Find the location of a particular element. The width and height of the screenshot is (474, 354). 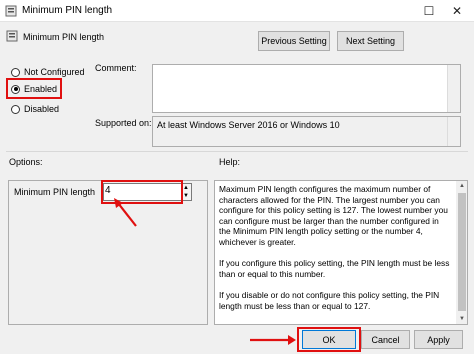

radio-label: Not Configured is located at coordinates (54, 72).